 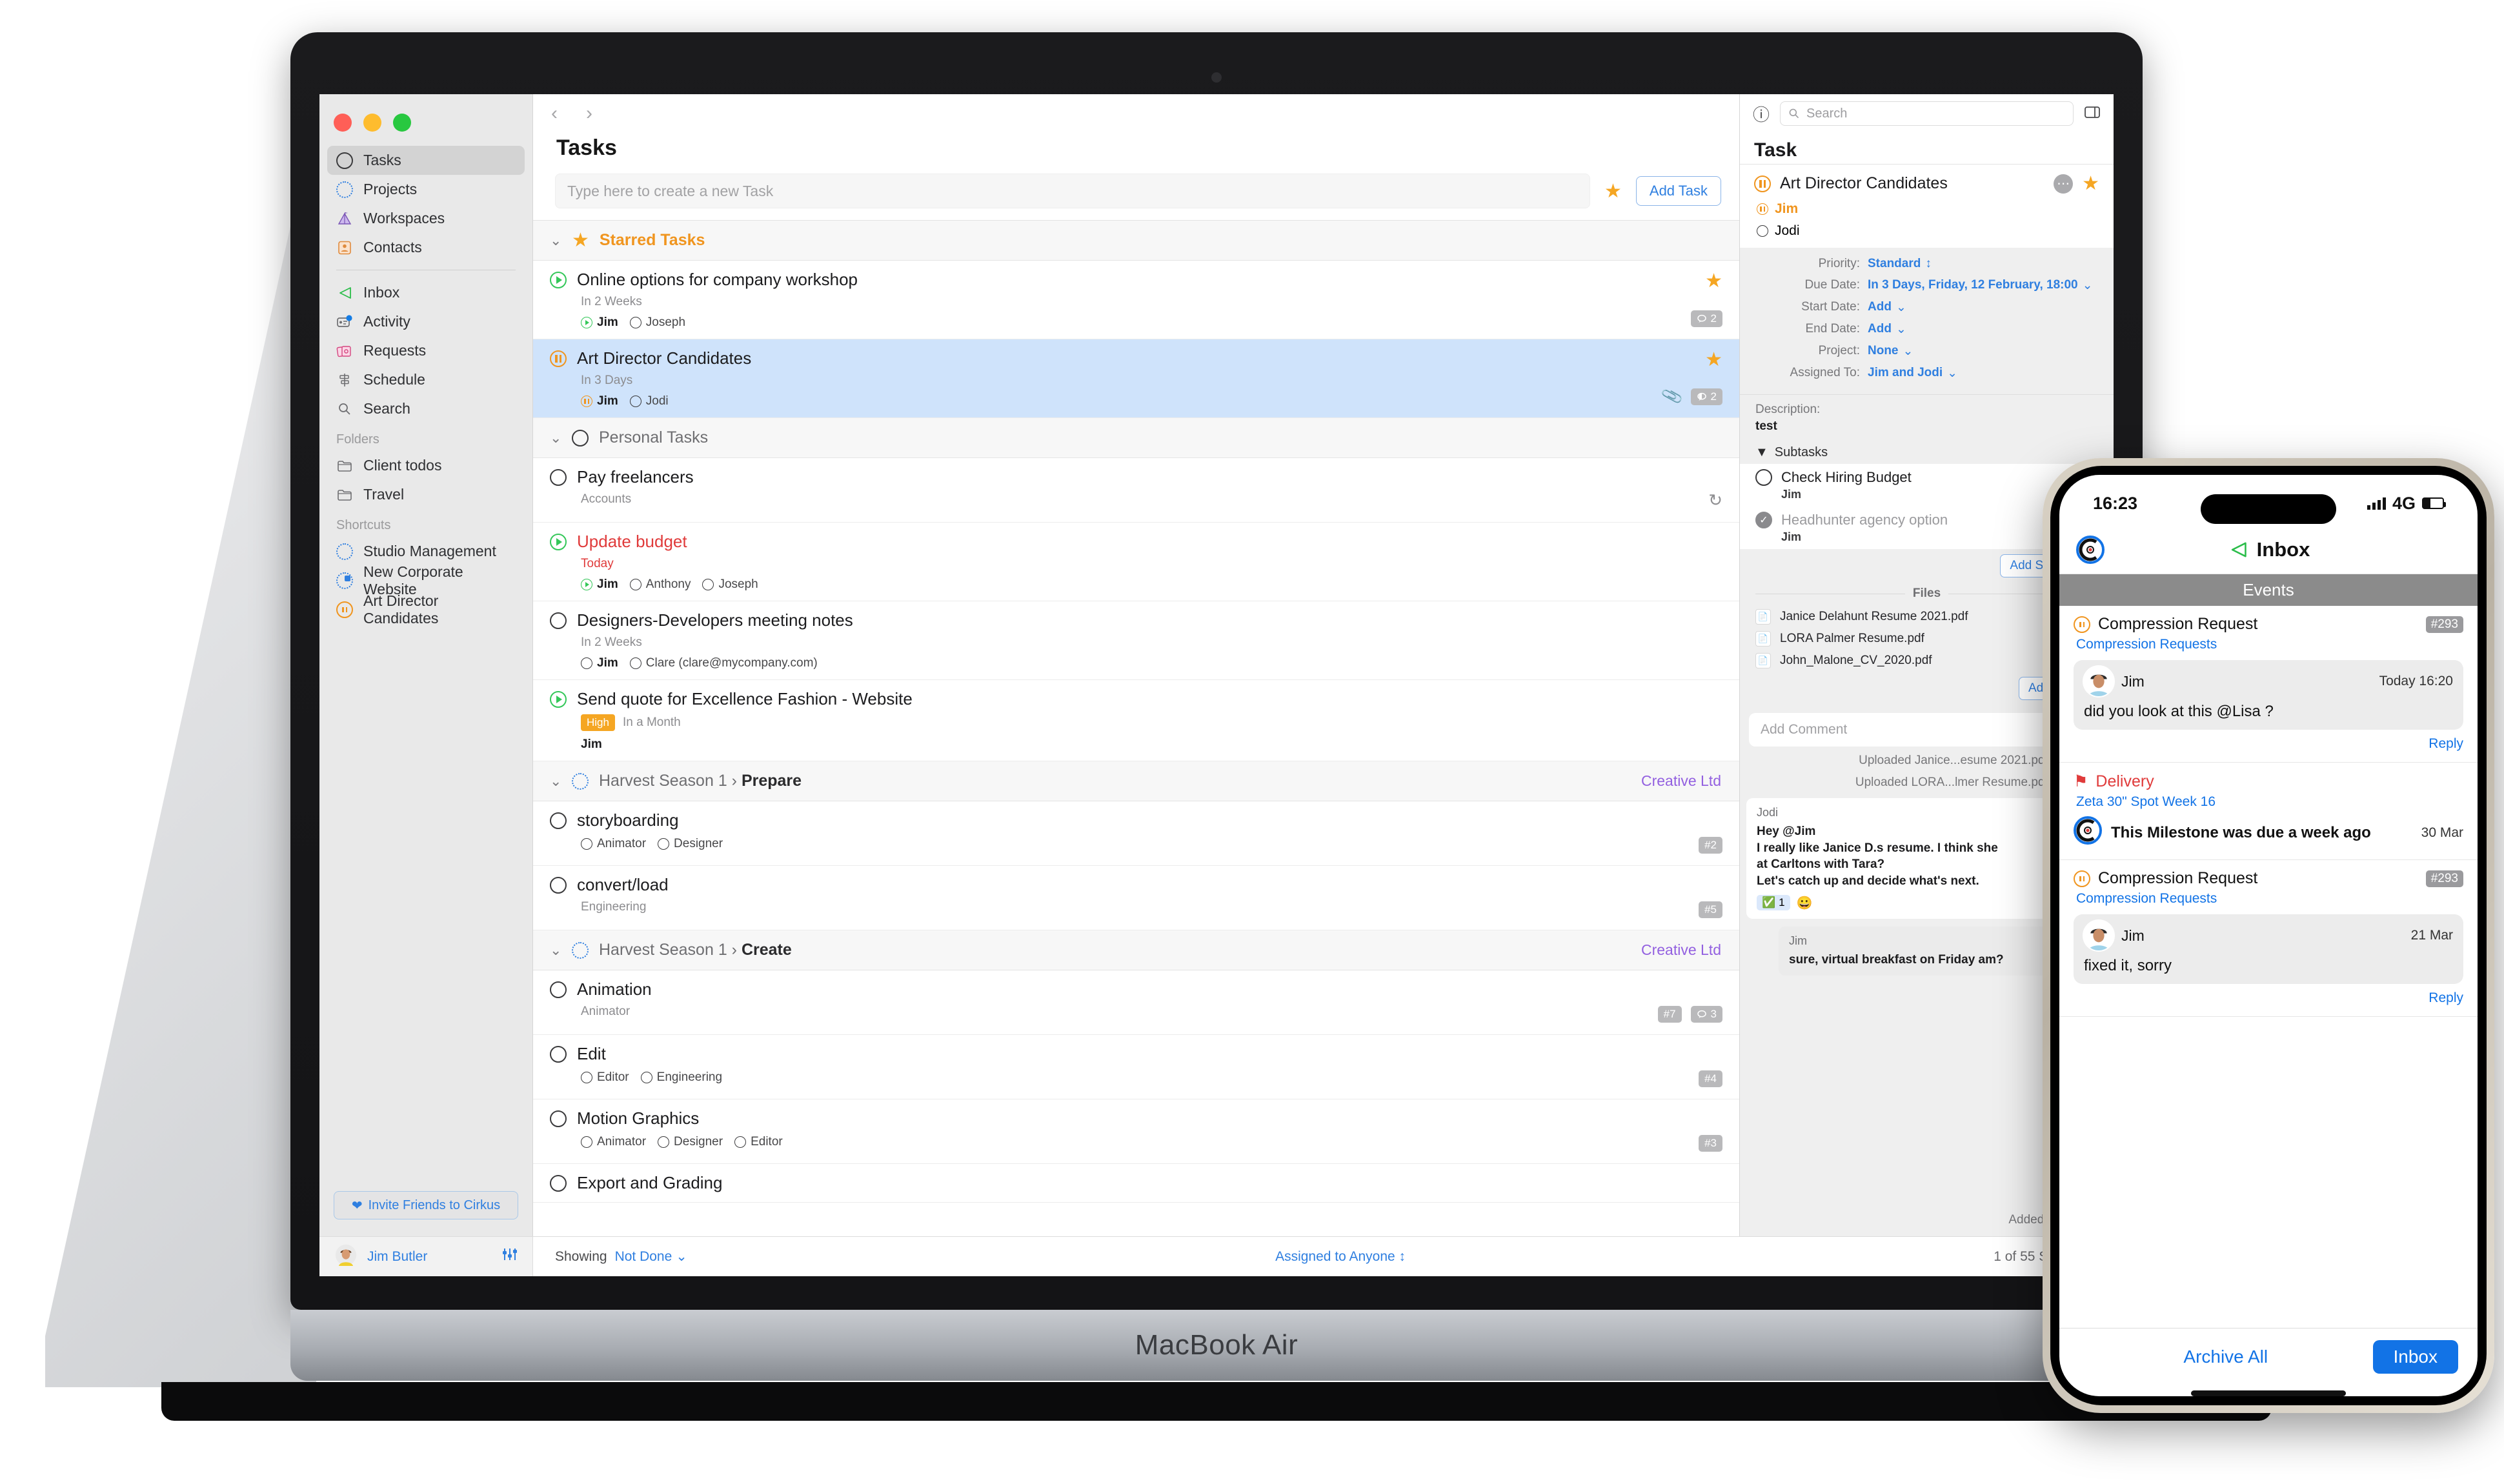 What do you see at coordinates (2064, 184) in the screenshot?
I see `more-options-icon: ⋯` at bounding box center [2064, 184].